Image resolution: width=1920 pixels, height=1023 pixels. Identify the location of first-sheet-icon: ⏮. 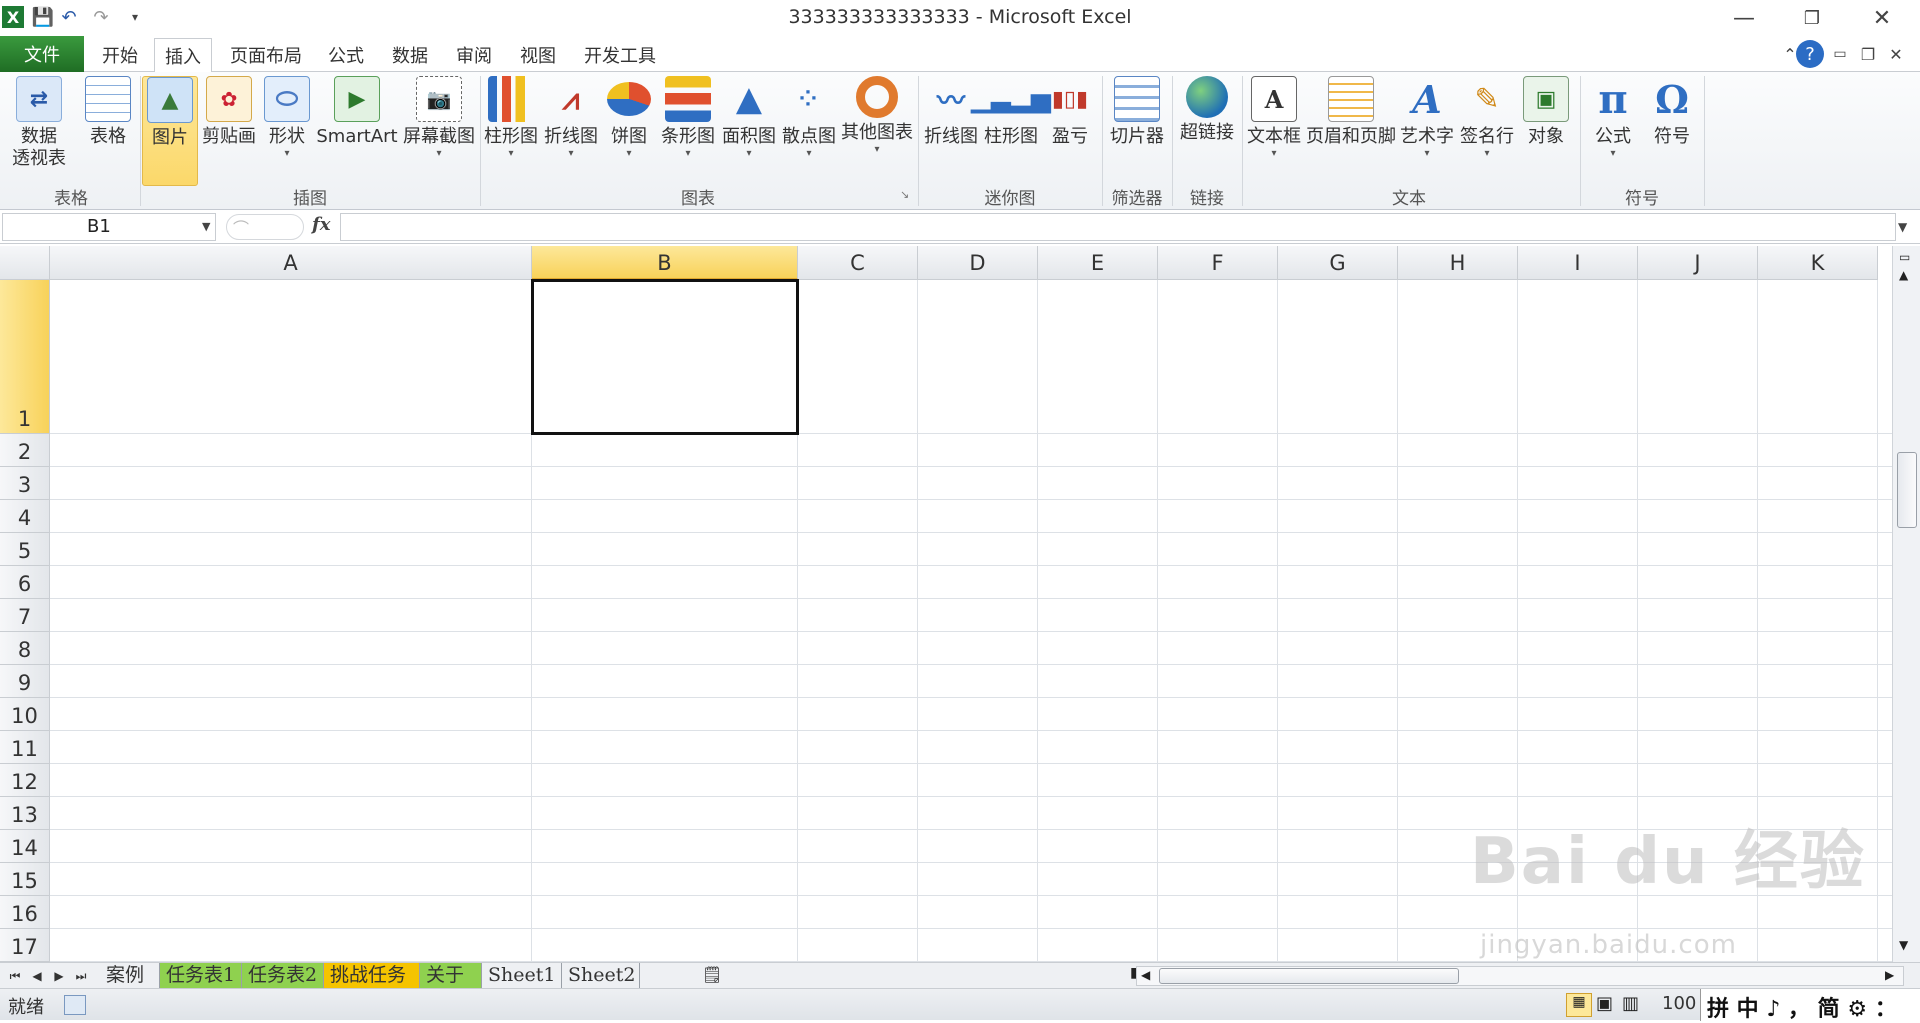
(15, 976).